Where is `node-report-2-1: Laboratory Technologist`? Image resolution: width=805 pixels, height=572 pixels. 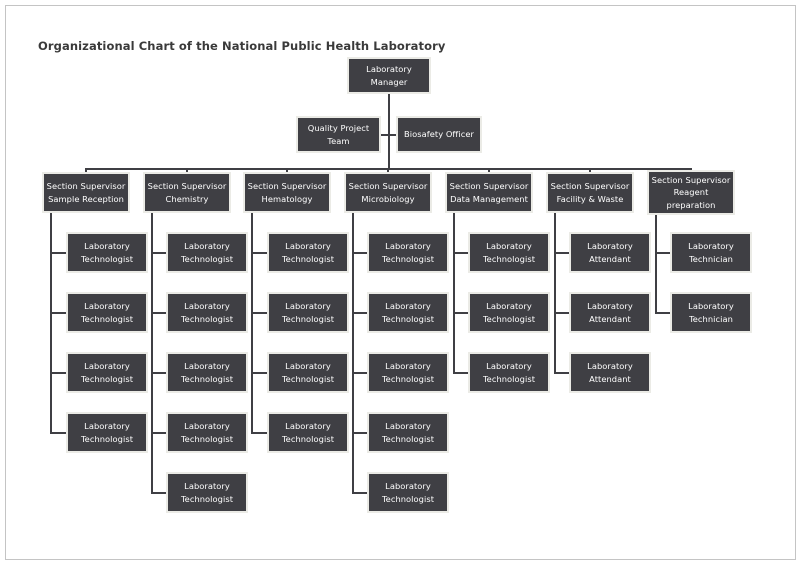 node-report-2-1: Laboratory Technologist is located at coordinates (308, 312).